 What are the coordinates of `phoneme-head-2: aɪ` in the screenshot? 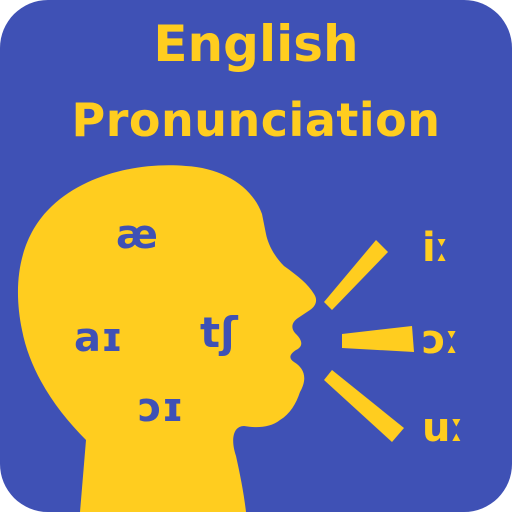 It's located at (98, 338).